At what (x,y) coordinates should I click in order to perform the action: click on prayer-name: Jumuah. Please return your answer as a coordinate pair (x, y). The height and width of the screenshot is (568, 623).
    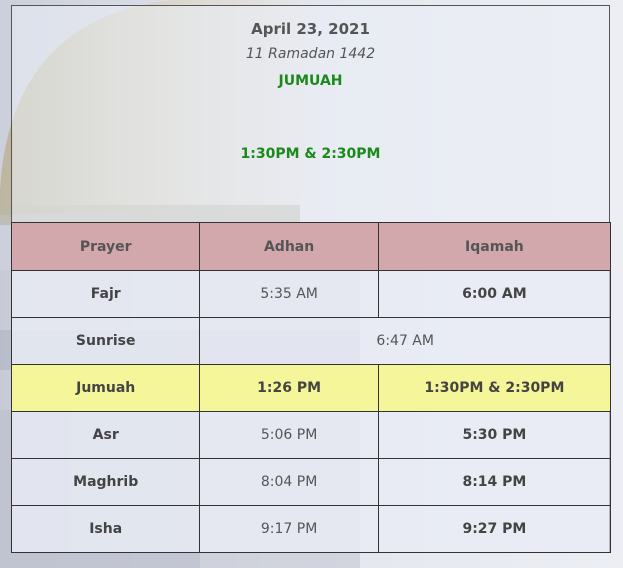
    Looking at the image, I should click on (105, 388).